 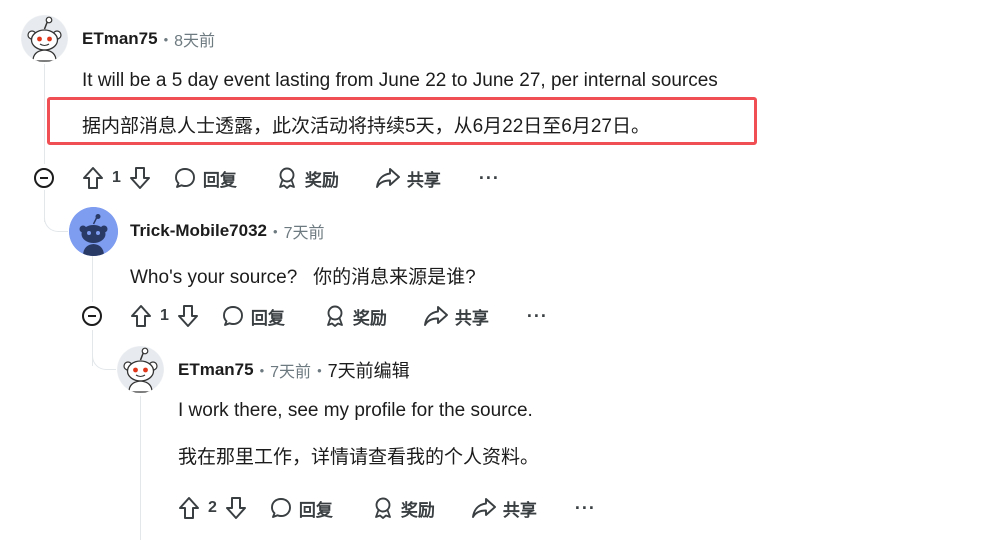 What do you see at coordinates (194, 39) in the screenshot?
I see `timestamp: 8天前` at bounding box center [194, 39].